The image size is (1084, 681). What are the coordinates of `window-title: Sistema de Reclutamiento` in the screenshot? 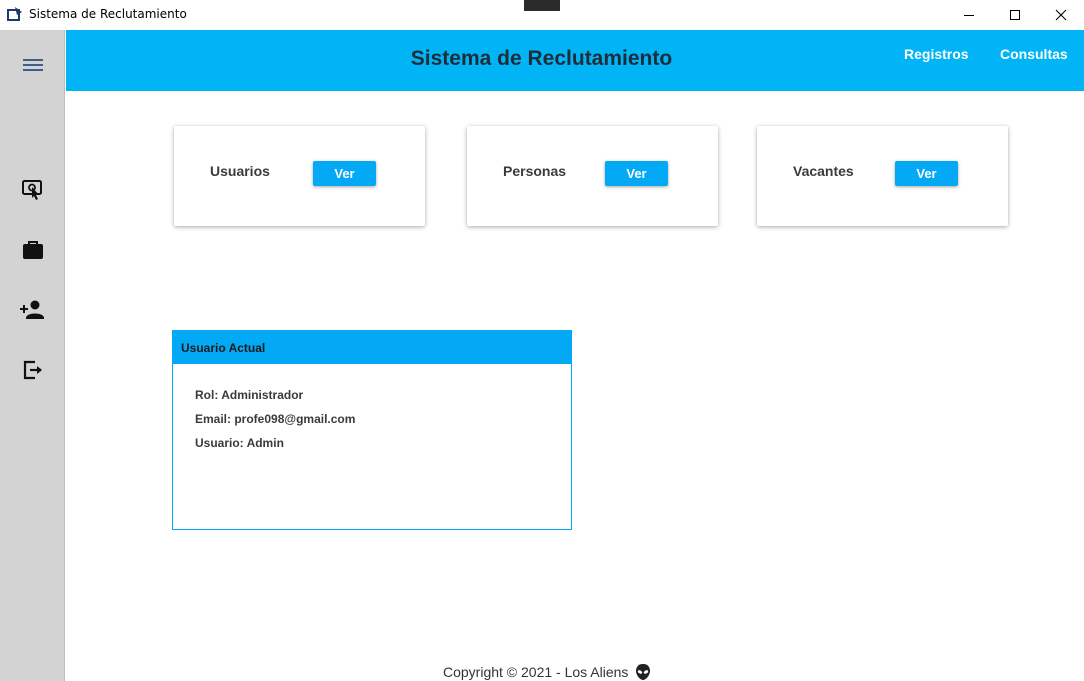 It's located at (108, 14).